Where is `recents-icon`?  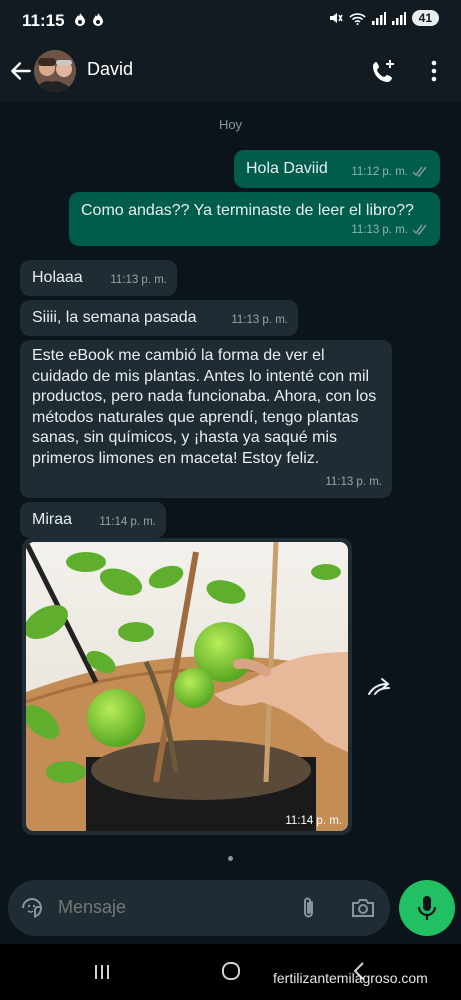 recents-icon is located at coordinates (102, 972).